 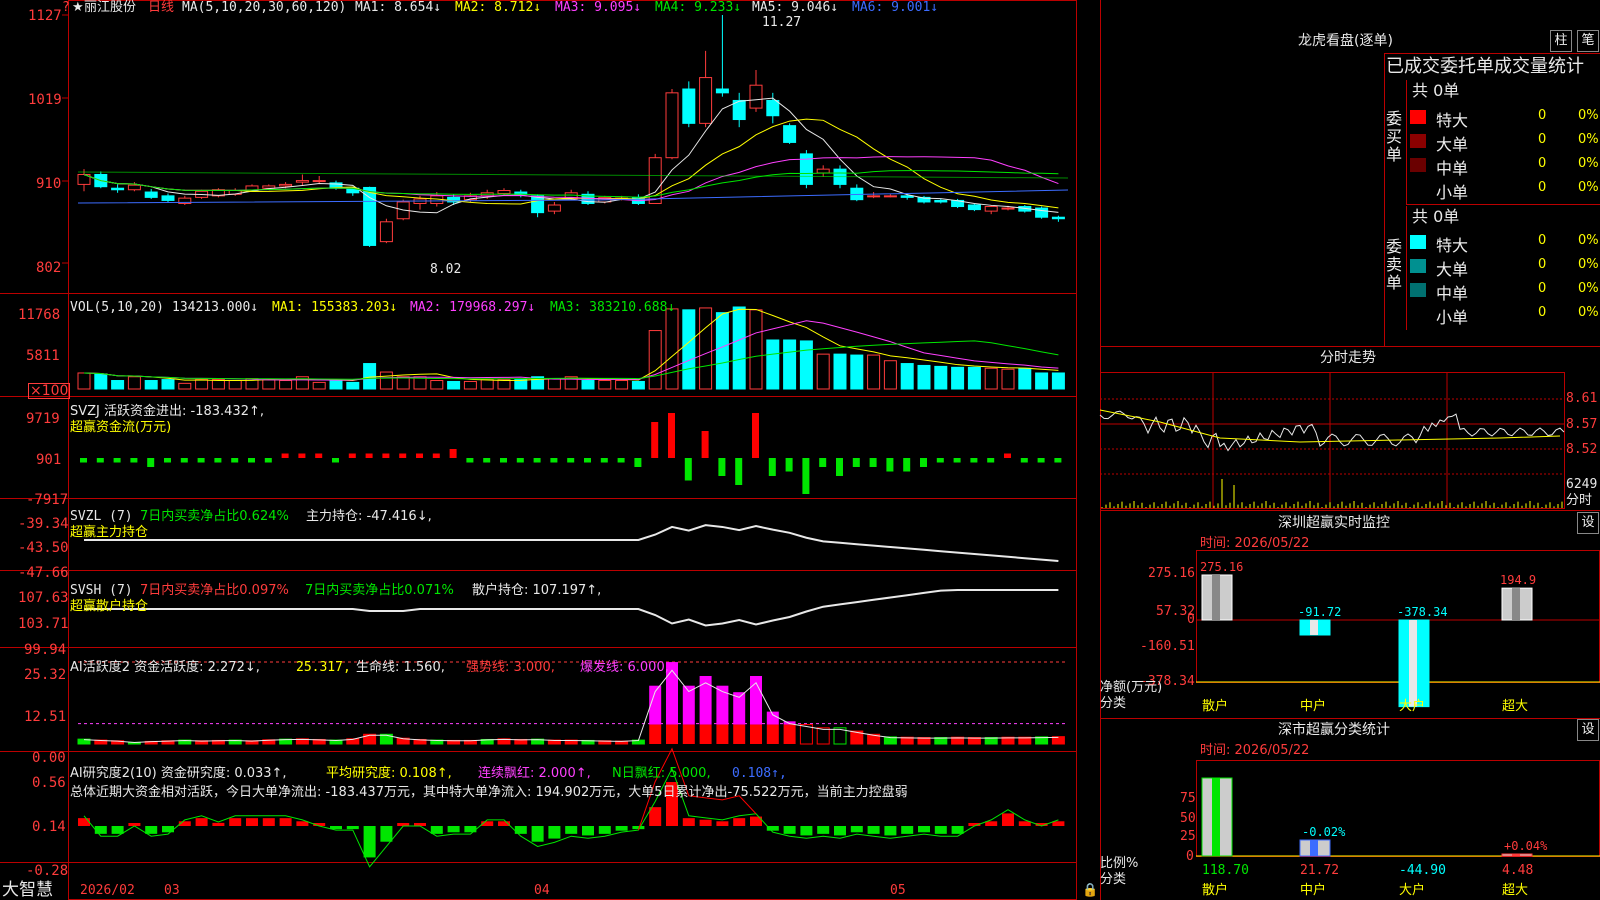 I want to click on buy-row-super: 特大 0 0%, so click(x=1504, y=118).